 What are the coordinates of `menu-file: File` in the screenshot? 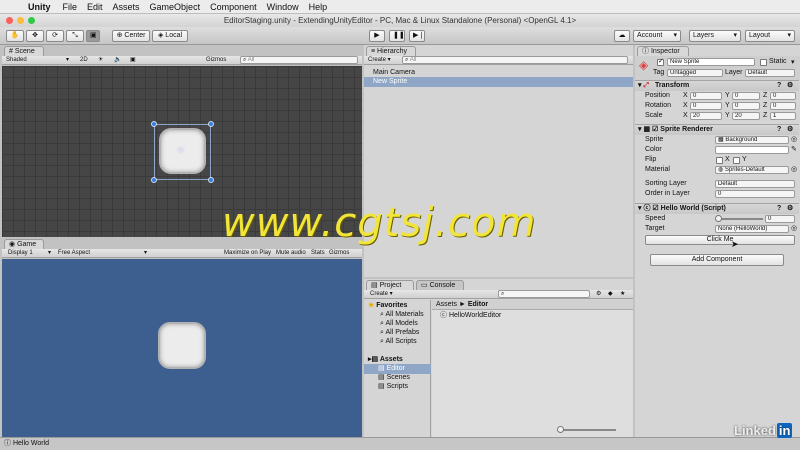 It's located at (70, 7).